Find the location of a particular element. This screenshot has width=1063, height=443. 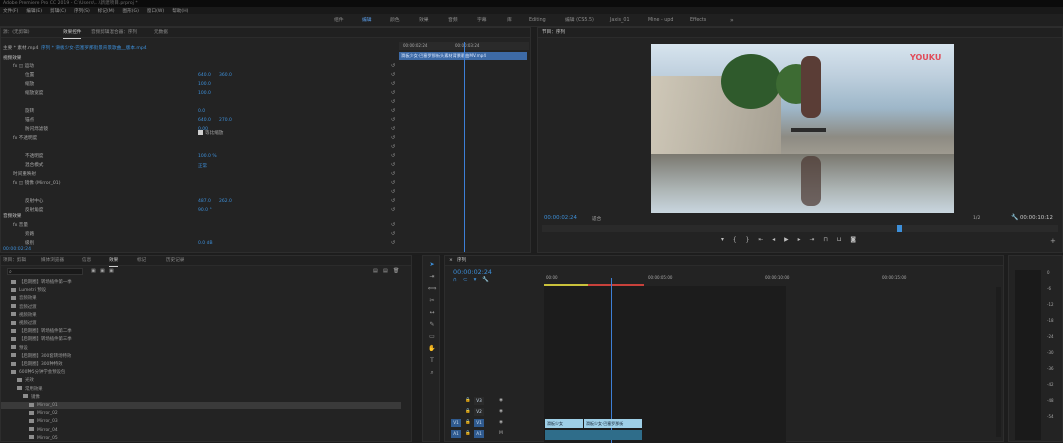

source-patch: A1 is located at coordinates (456, 434).